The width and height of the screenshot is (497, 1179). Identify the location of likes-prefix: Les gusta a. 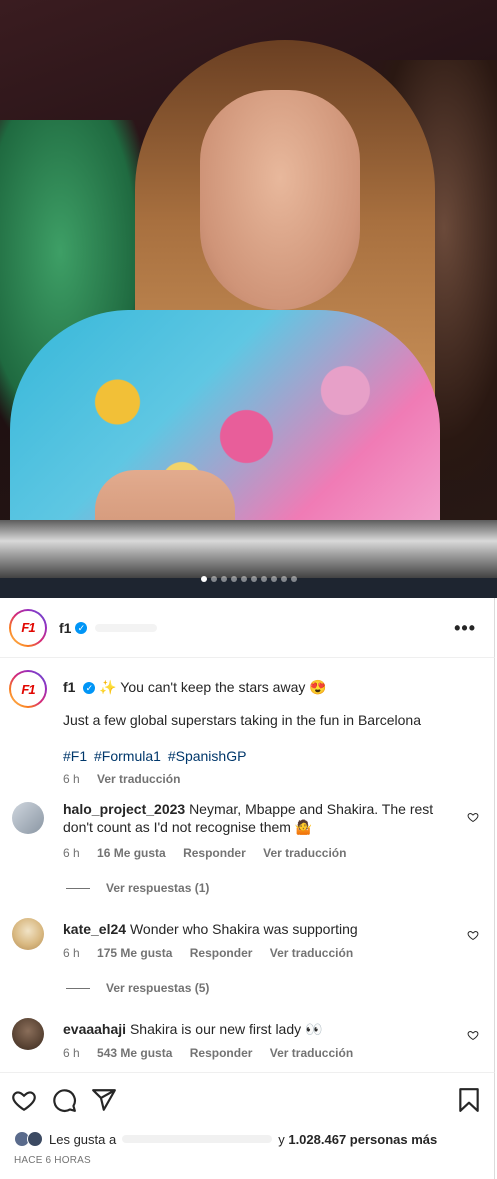
(83, 1139).